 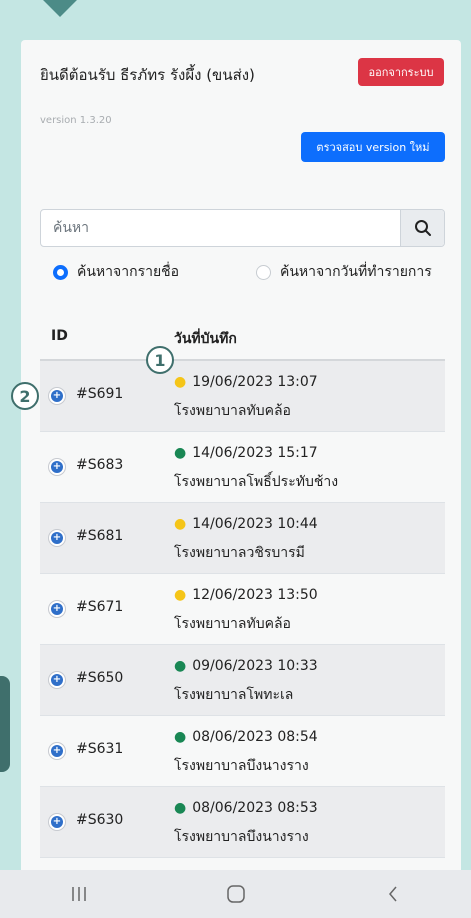 What do you see at coordinates (234, 695) in the screenshot?
I see `record-hospital: โรงพยาบาลโพทะเล` at bounding box center [234, 695].